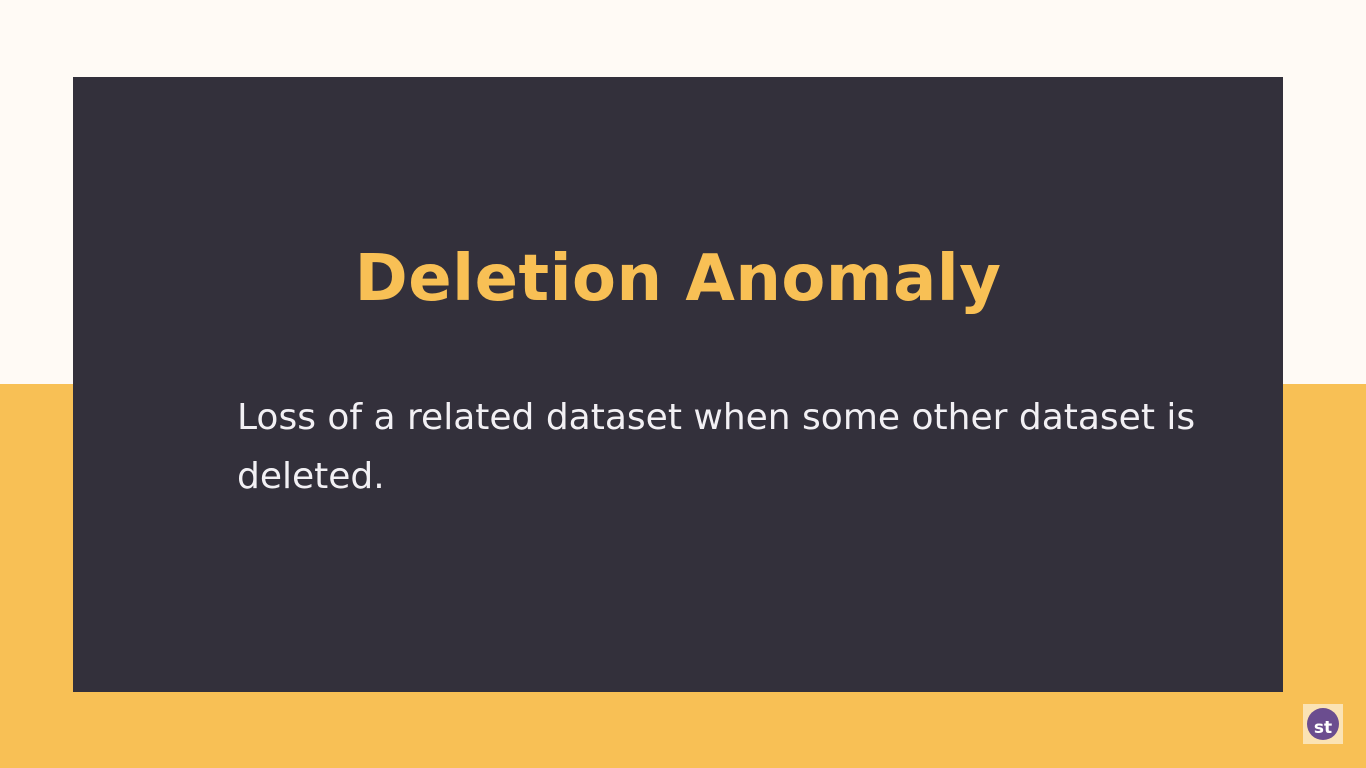 Image resolution: width=1366 pixels, height=768 pixels. I want to click on slide-title: Deletion Anomaly, so click(678, 279).